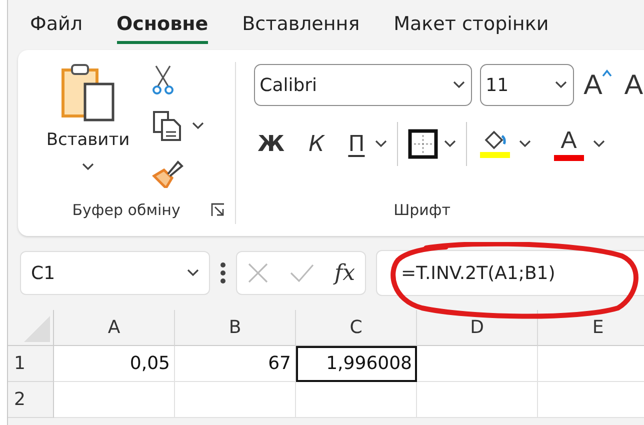 This screenshot has height=425, width=644. What do you see at coordinates (168, 126) in the screenshot?
I see `copy-icon` at bounding box center [168, 126].